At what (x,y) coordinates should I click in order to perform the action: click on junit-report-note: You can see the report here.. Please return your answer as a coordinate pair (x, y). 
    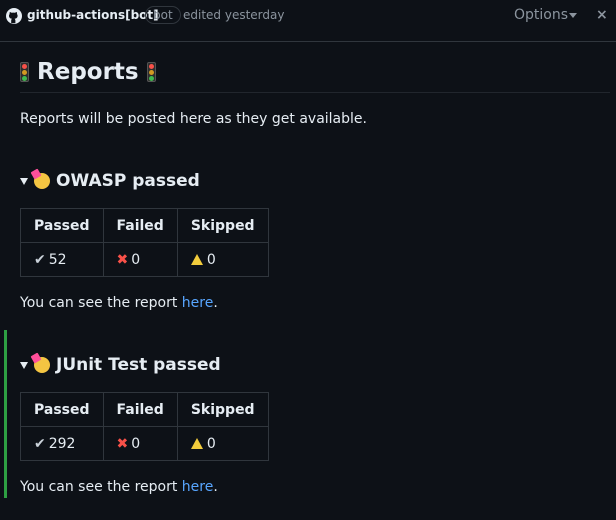
    Looking at the image, I should click on (119, 487).